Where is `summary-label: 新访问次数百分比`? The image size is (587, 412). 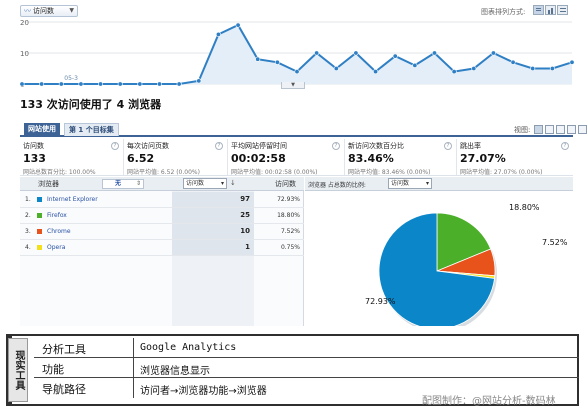 summary-label: 新访问次数百分比 is located at coordinates (376, 146).